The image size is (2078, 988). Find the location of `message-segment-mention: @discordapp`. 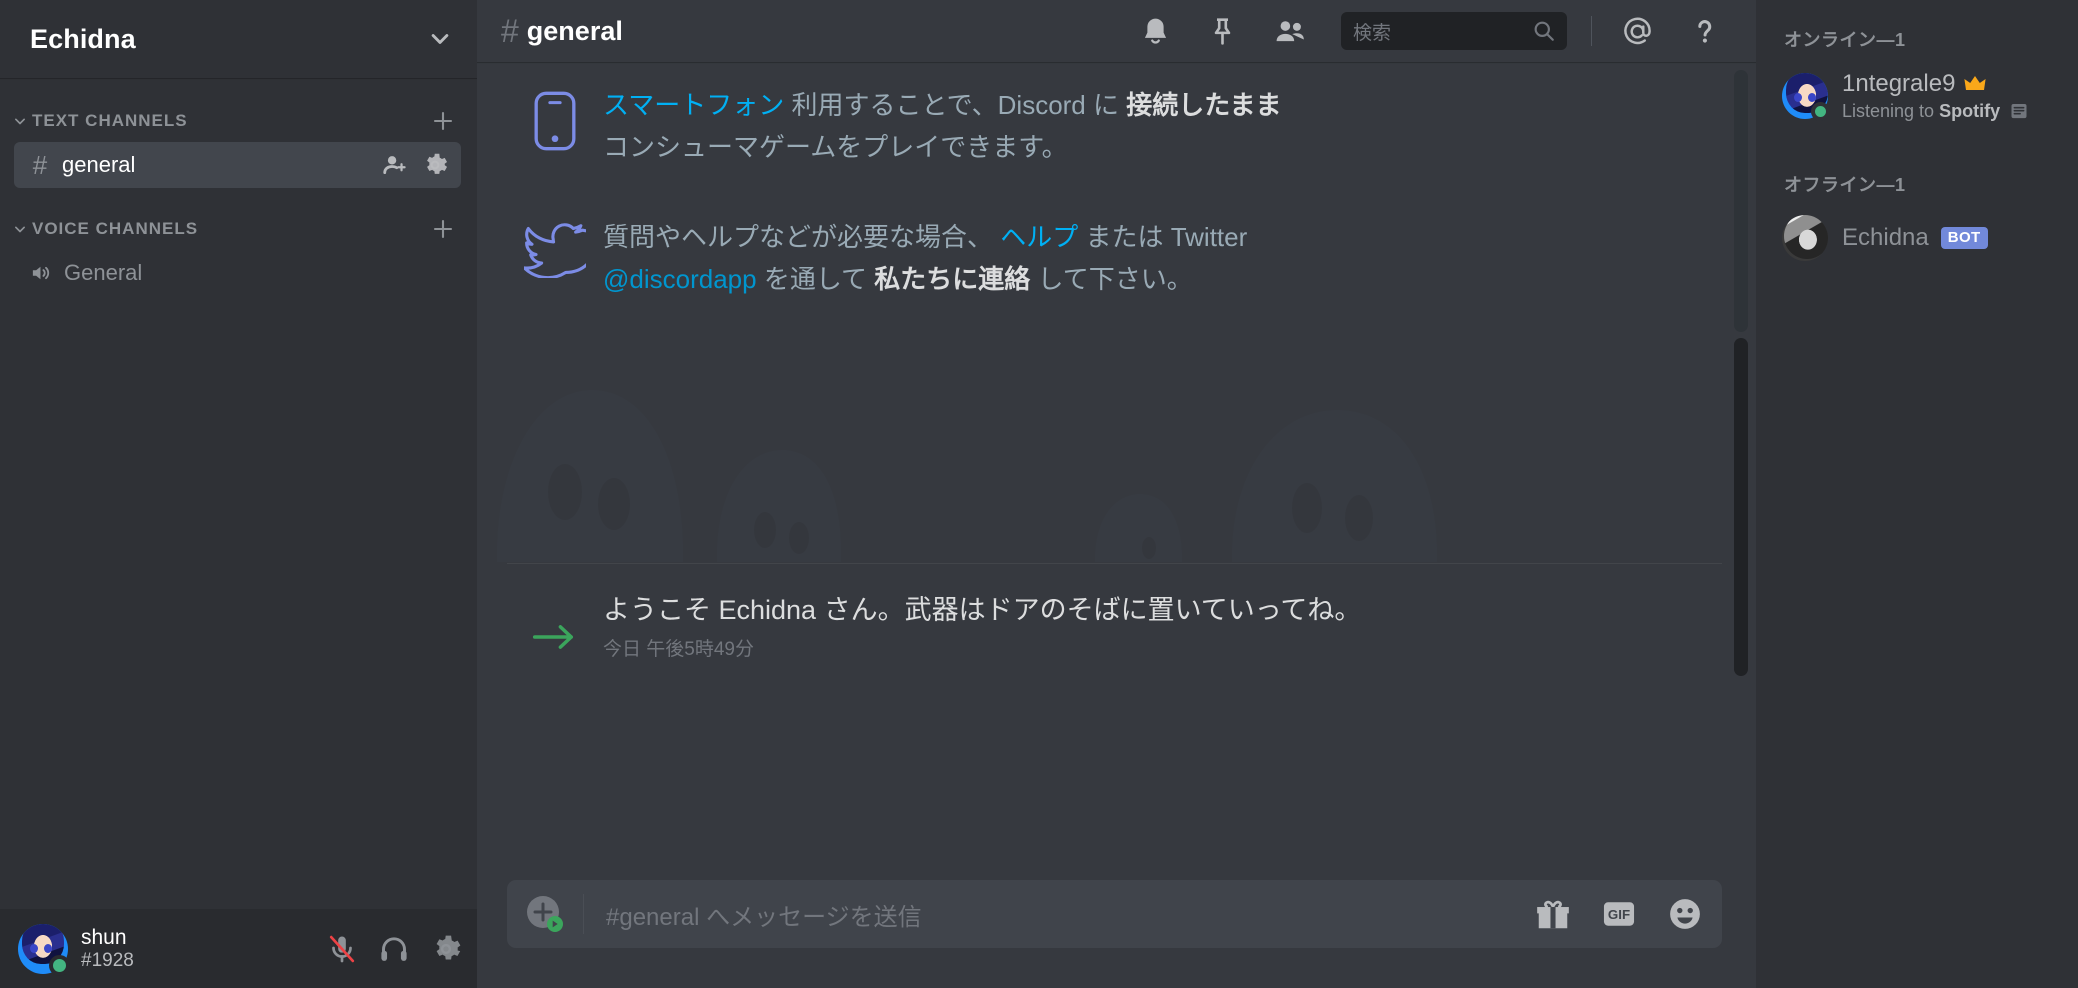

message-segment-mention: @discordapp is located at coordinates (680, 279).